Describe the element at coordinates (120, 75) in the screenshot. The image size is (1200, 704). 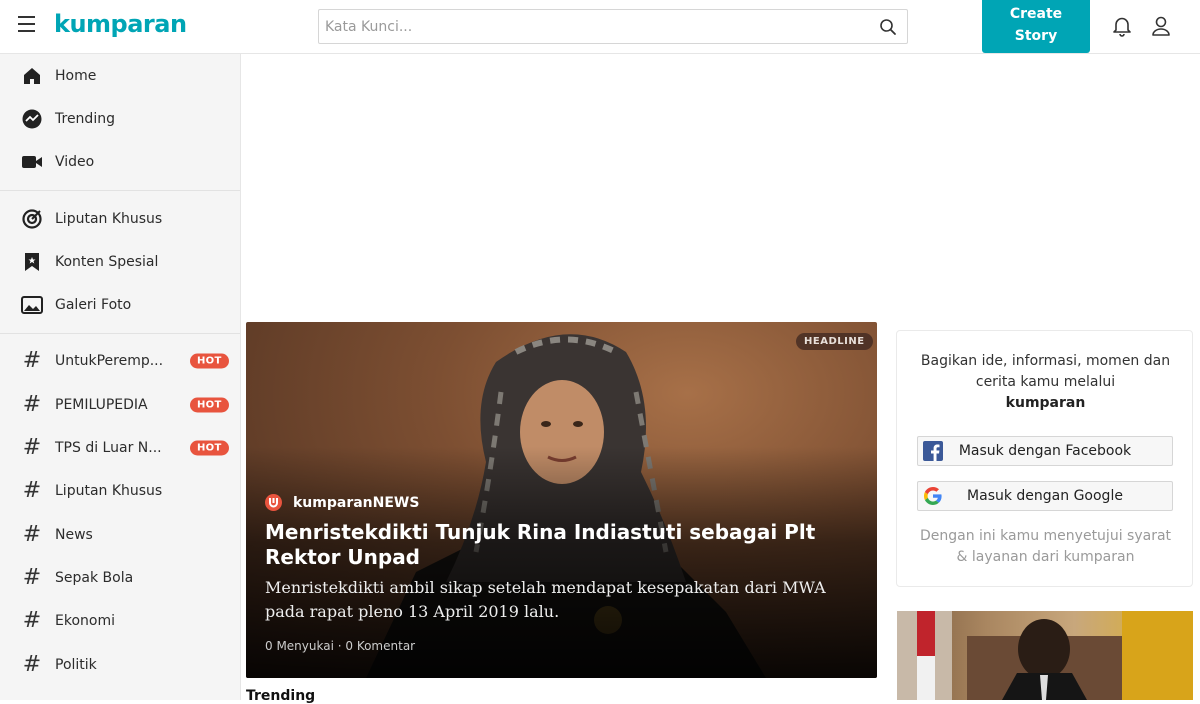
I see `sidebar-item-home: Home` at that location.